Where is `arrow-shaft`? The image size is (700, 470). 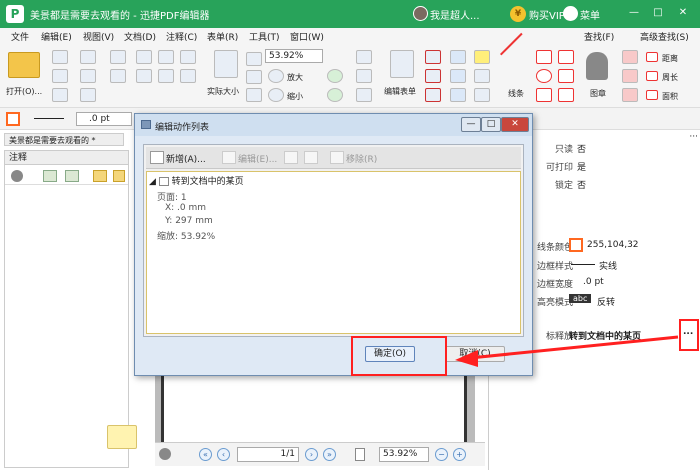
arrow-shaft is located at coordinates (574, 347).